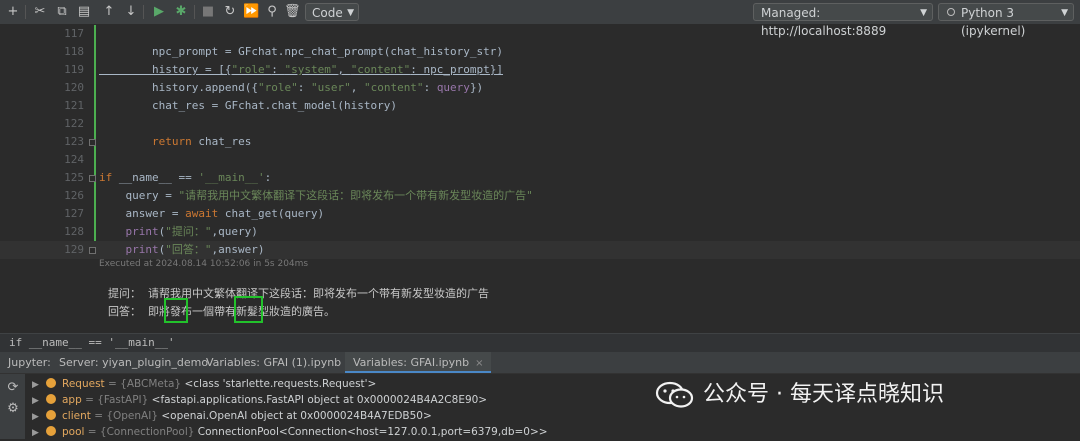 This screenshot has height=441, width=1080. What do you see at coordinates (74, 231) in the screenshot?
I see `line-number: 128` at bounding box center [74, 231].